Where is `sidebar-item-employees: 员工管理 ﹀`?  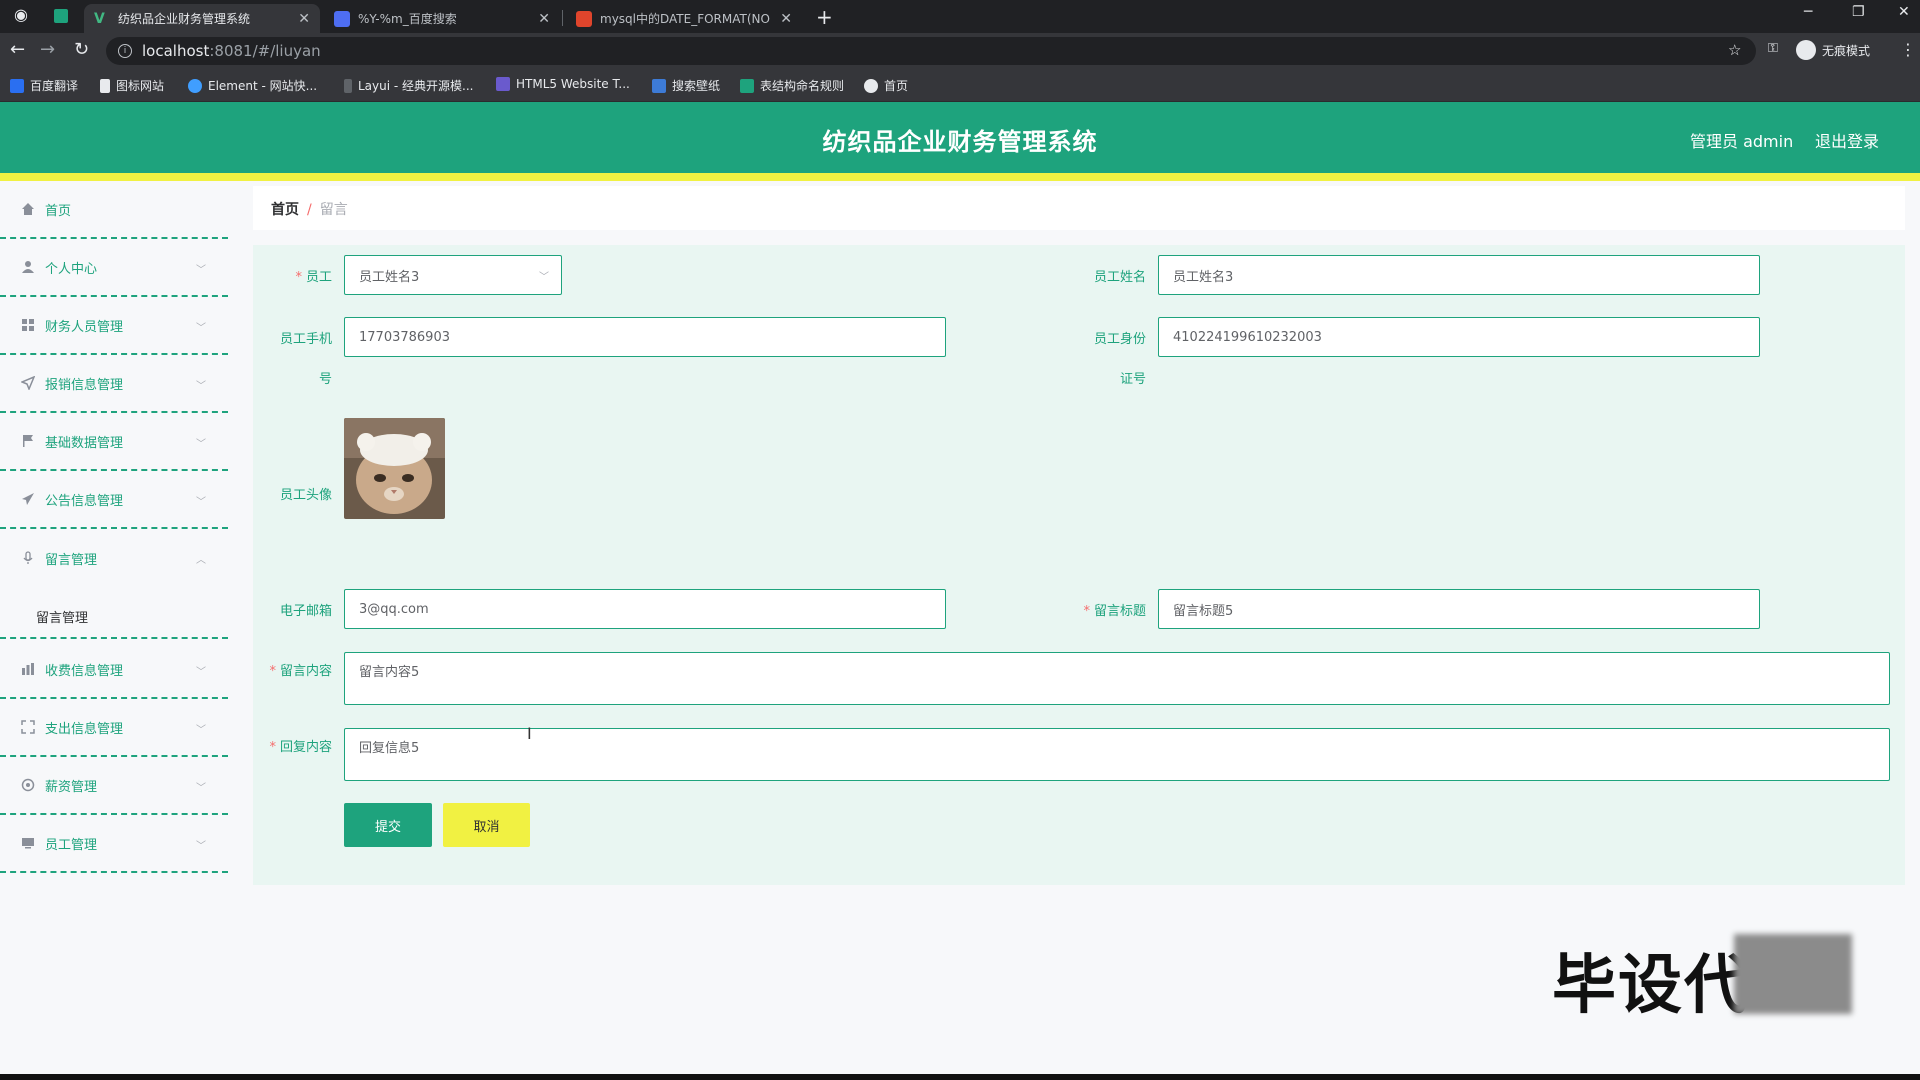 sidebar-item-employees: 员工管理 ﹀ is located at coordinates (114, 844).